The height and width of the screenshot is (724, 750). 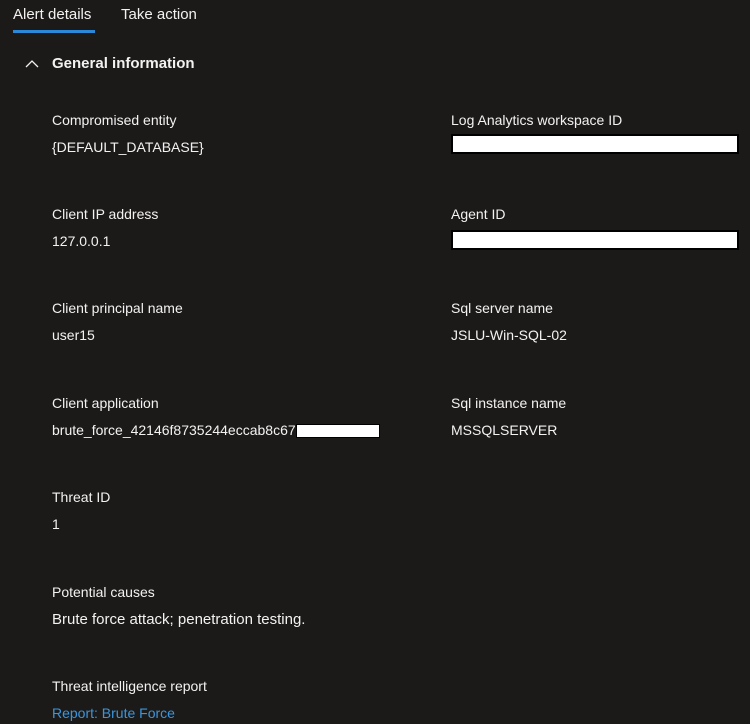 I want to click on field-value: JSLU-Win-SQL-02, so click(x=509, y=335).